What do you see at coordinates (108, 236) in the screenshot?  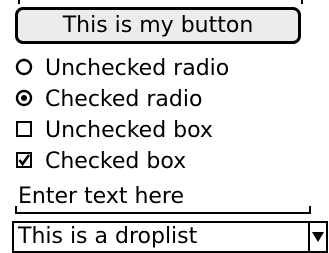 I see `droplist-selected-value: This is a droplist` at bounding box center [108, 236].